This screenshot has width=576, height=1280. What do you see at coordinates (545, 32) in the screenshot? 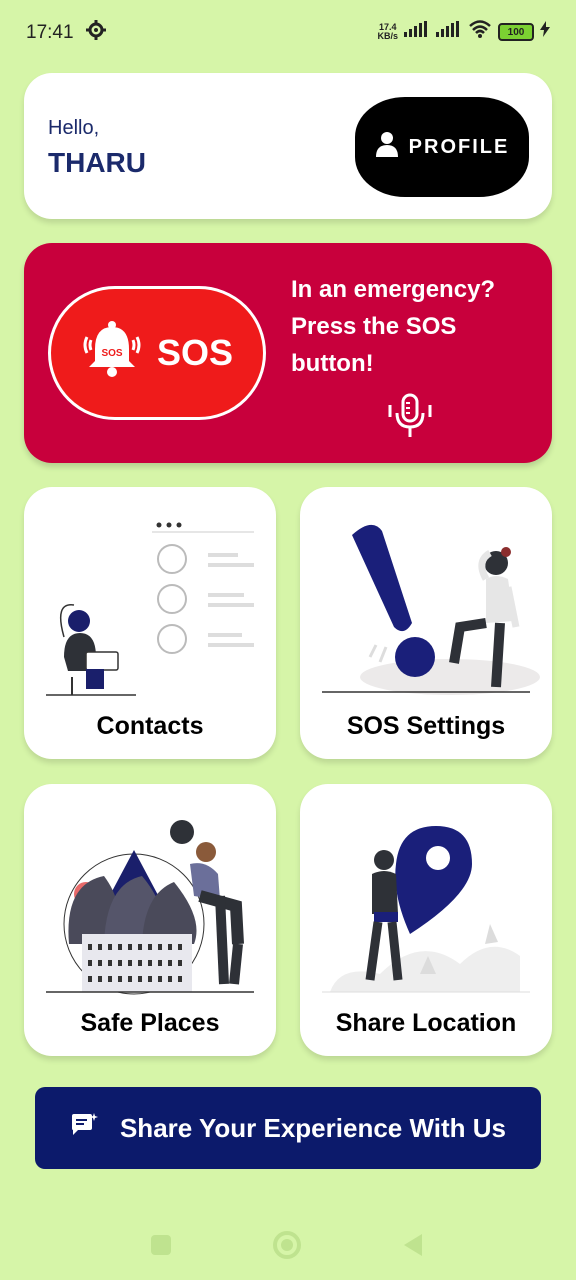
I see `charging-icon` at bounding box center [545, 32].